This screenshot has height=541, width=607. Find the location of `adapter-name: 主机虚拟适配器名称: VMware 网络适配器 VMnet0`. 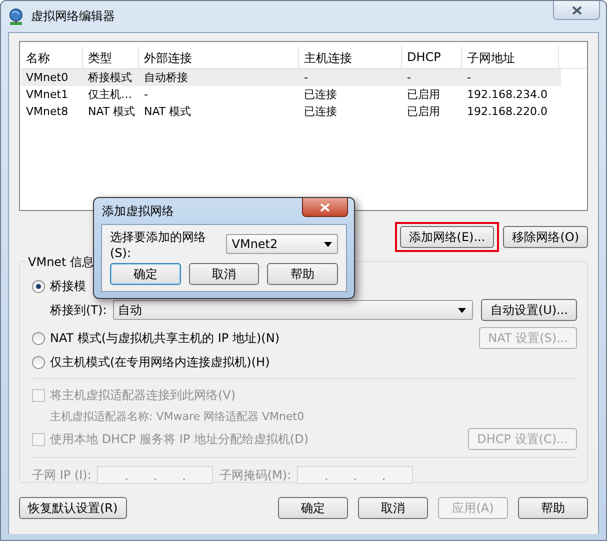

adapter-name: 主机虚拟适配器名称: VMware 网络适配器 VMnet0 is located at coordinates (177, 416).